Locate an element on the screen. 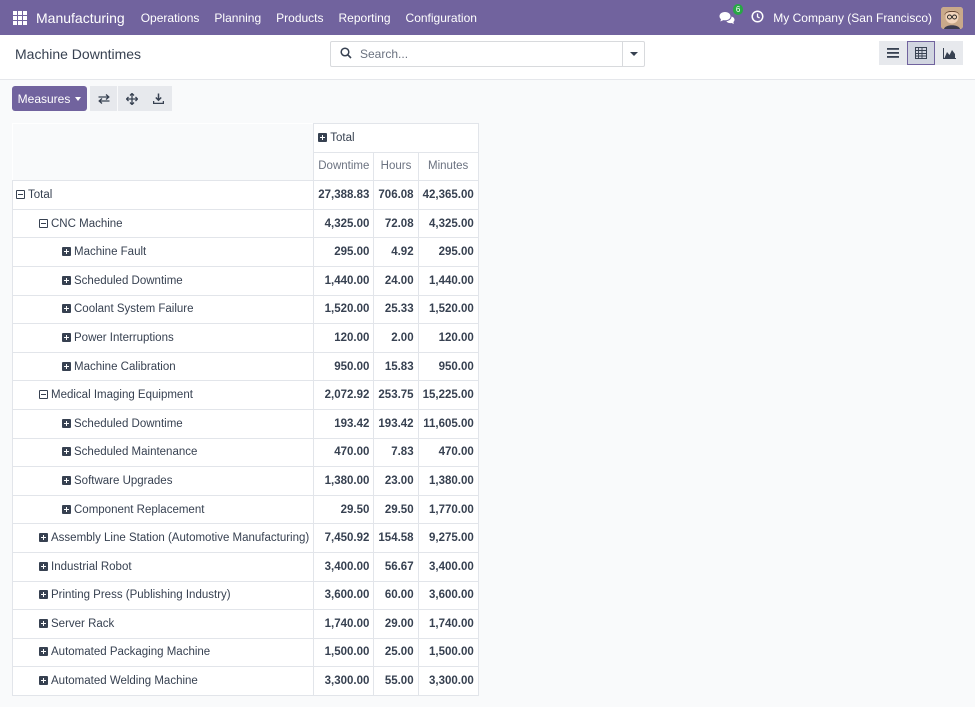 This screenshot has width=975, height=707. cell-downtime: 470.00 is located at coordinates (344, 452).